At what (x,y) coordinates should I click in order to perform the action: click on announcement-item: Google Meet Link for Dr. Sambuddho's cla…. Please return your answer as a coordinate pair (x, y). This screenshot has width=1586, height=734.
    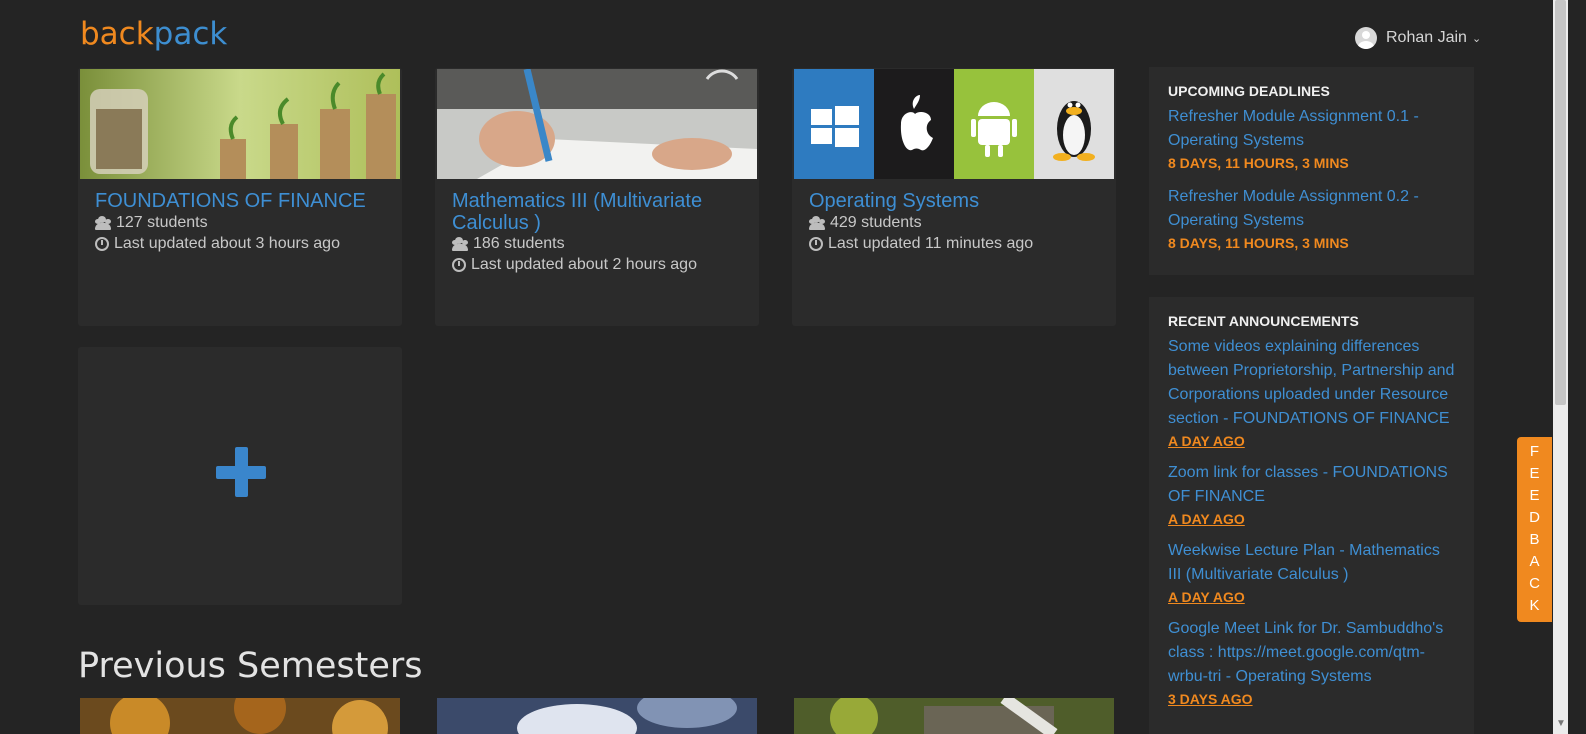
    Looking at the image, I should click on (1311, 663).